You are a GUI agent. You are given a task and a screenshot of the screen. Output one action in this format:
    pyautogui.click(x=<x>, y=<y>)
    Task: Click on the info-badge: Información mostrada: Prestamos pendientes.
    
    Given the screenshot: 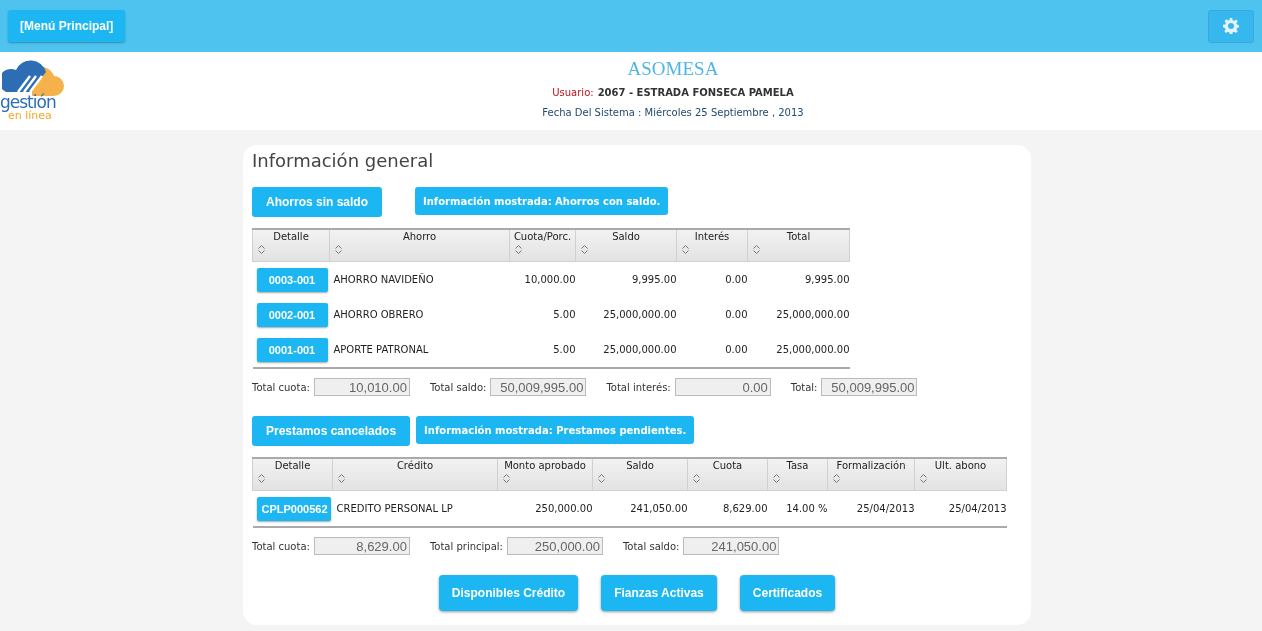 What is the action you would take?
    pyautogui.click(x=555, y=430)
    